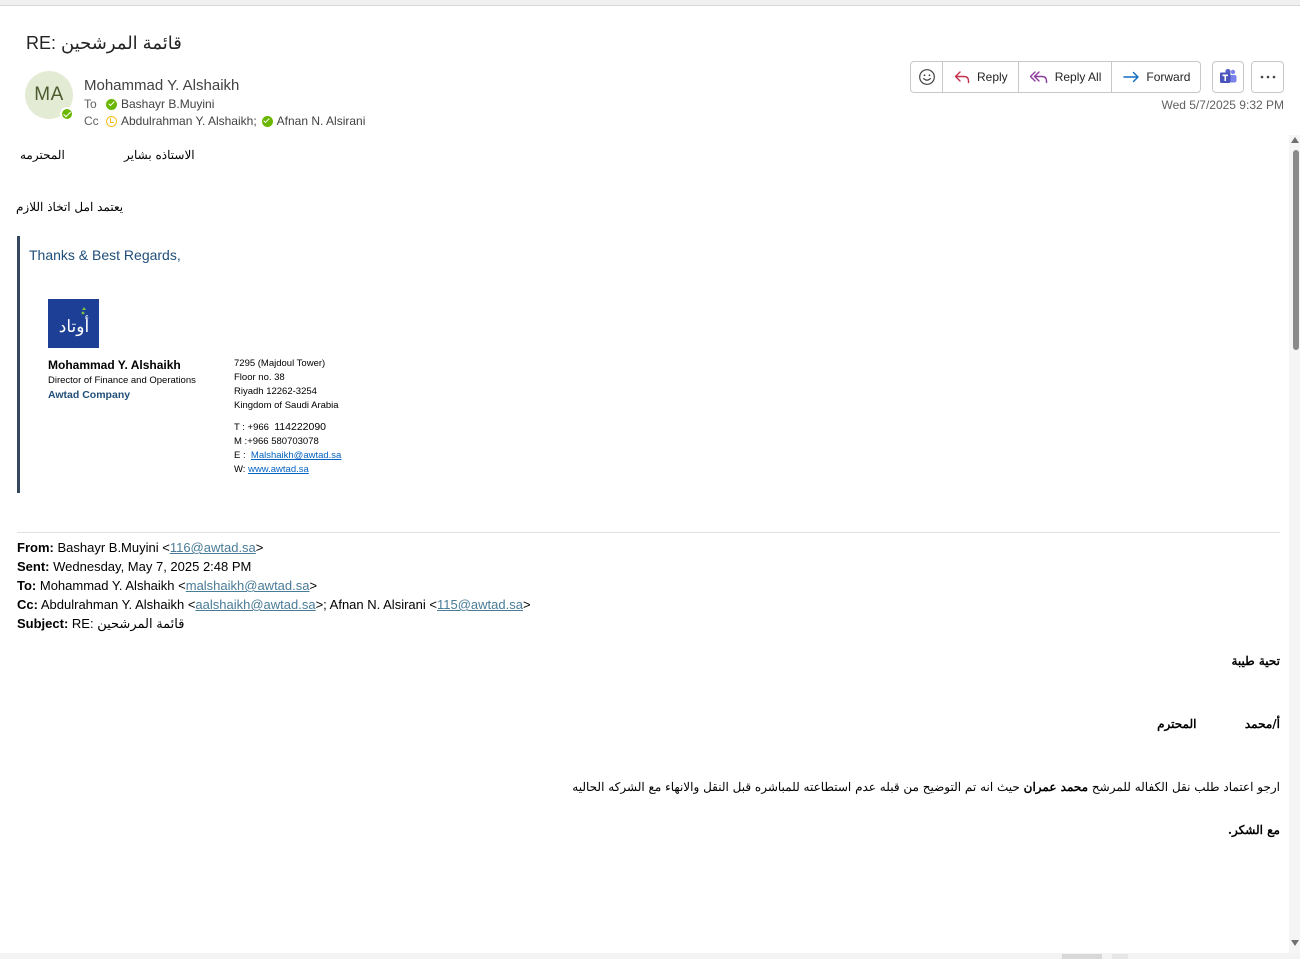 The image size is (1300, 959). I want to click on to-close: >, so click(313, 585).